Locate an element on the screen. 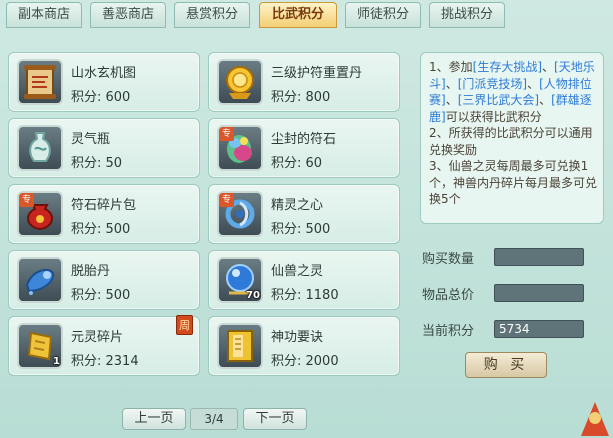  rules-text: 1、参加 is located at coordinates (451, 67).